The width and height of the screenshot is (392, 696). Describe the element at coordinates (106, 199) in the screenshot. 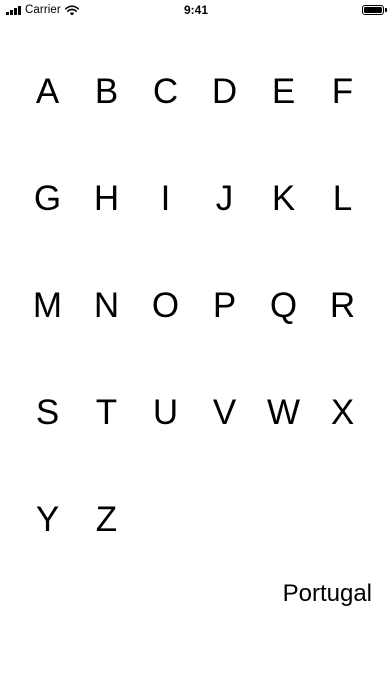

I see `letter-button-h: H` at that location.